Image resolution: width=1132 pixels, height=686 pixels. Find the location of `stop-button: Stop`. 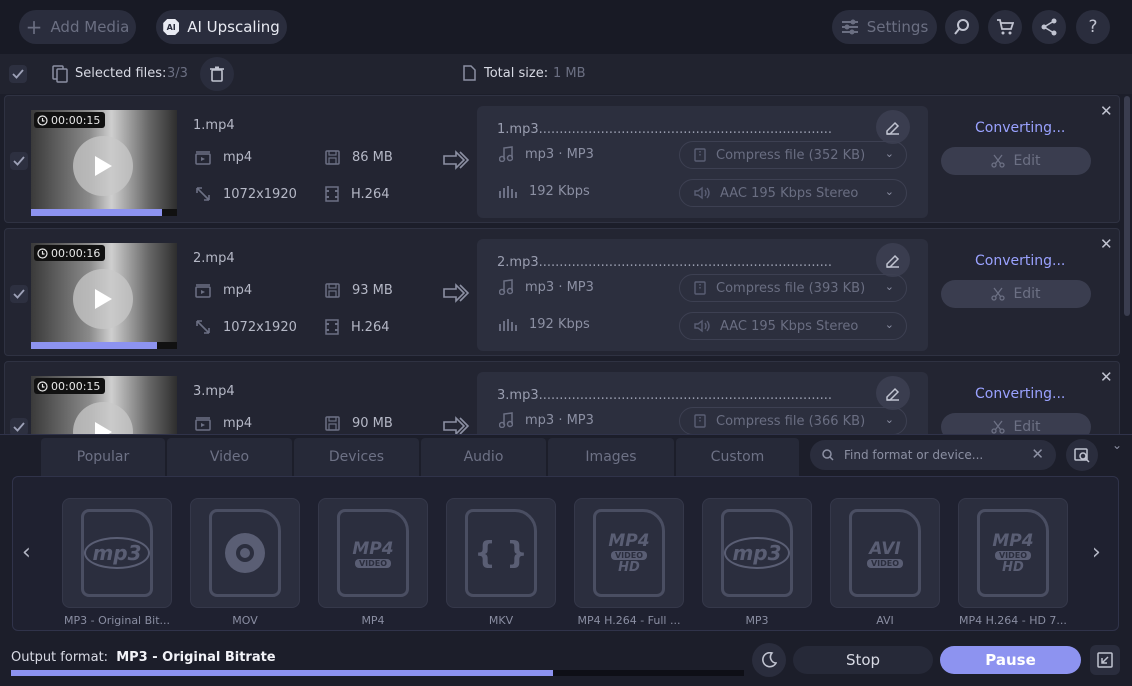

stop-button: Stop is located at coordinates (863, 660).